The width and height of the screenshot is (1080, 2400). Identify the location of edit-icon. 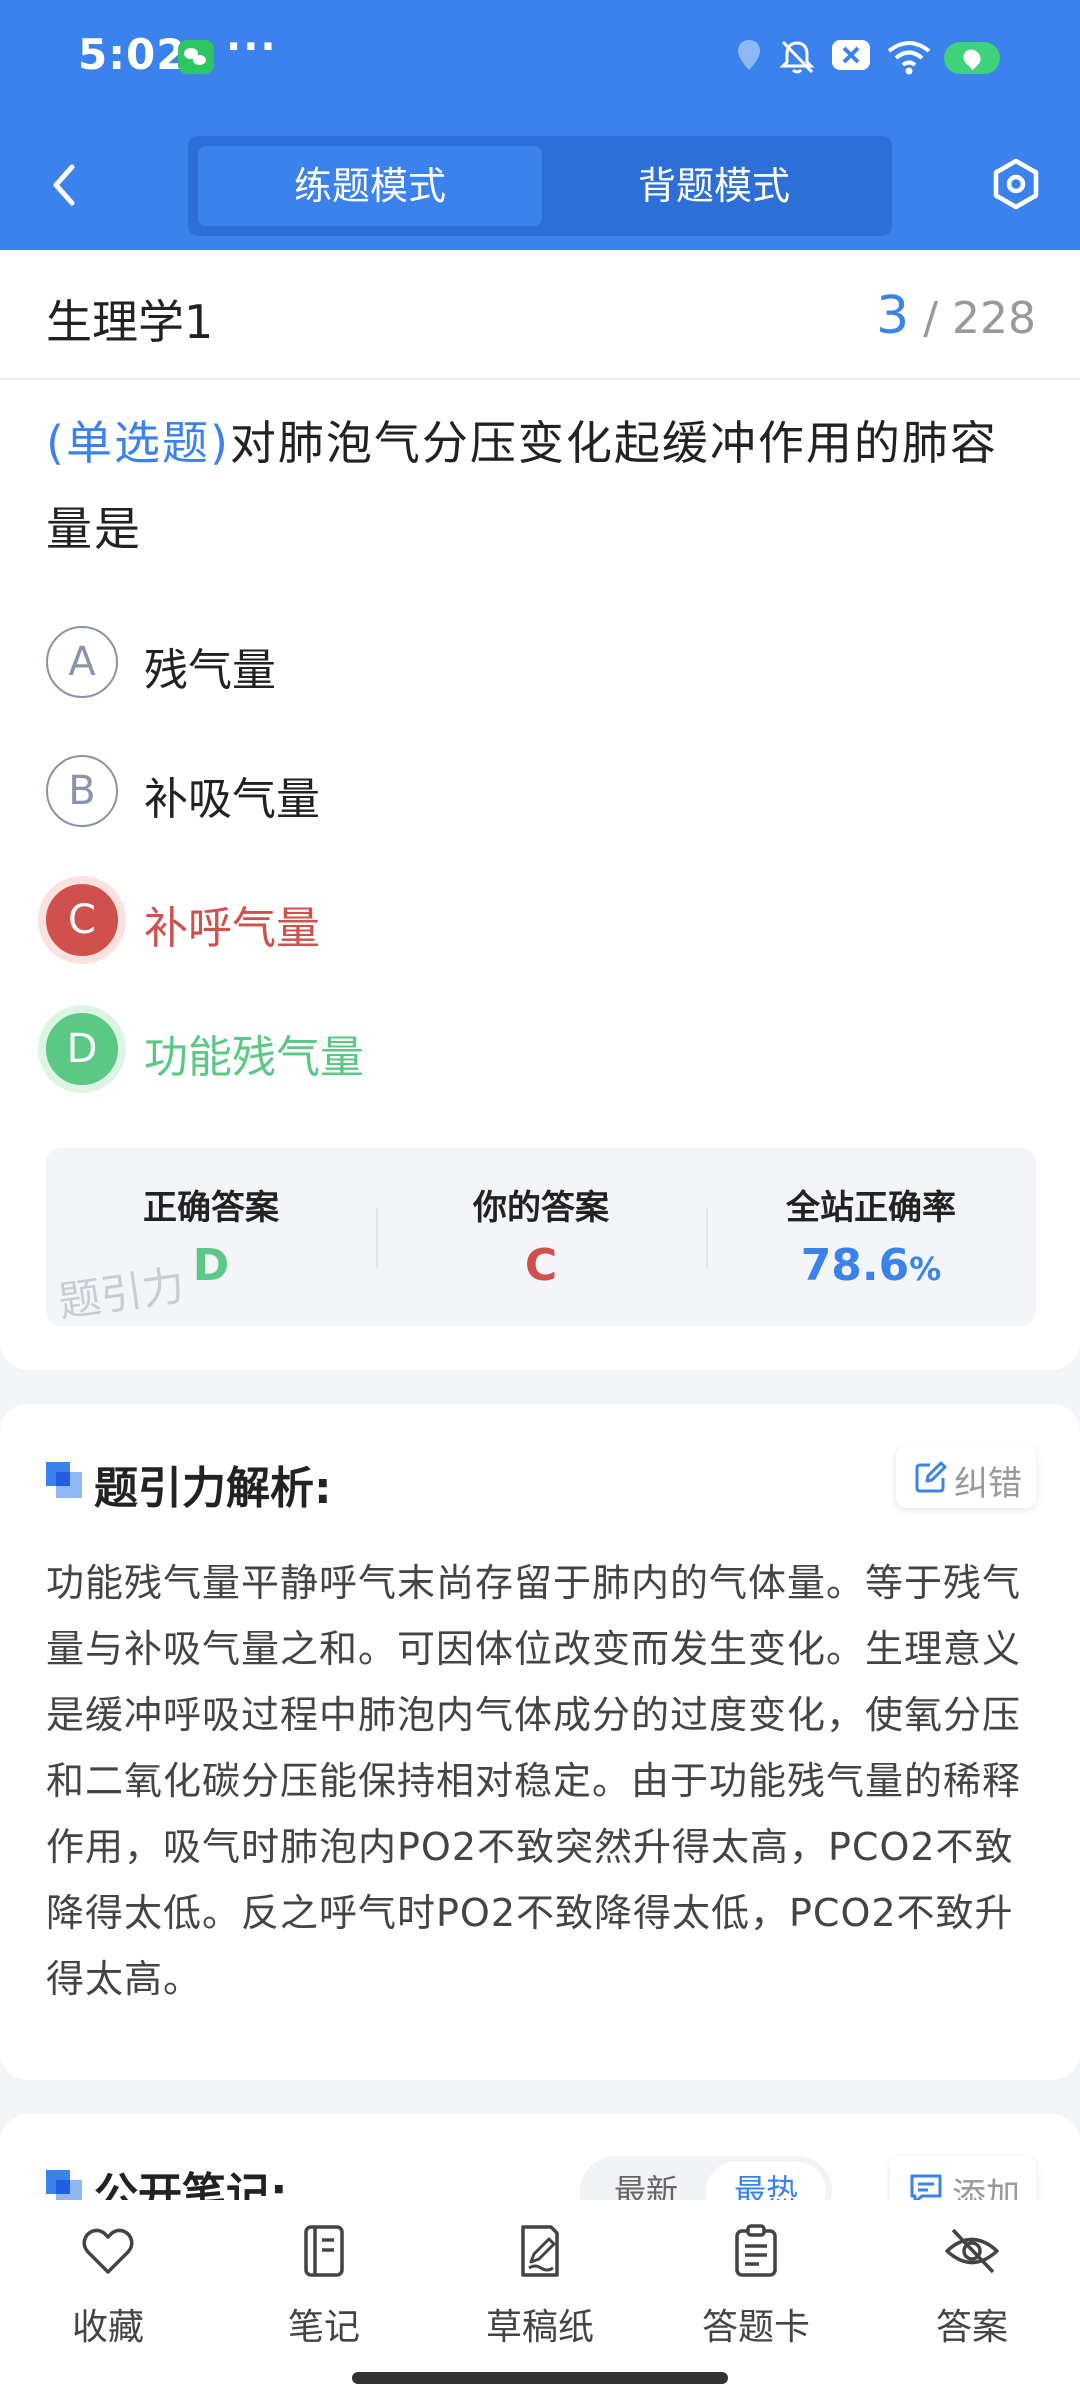
(931, 1477).